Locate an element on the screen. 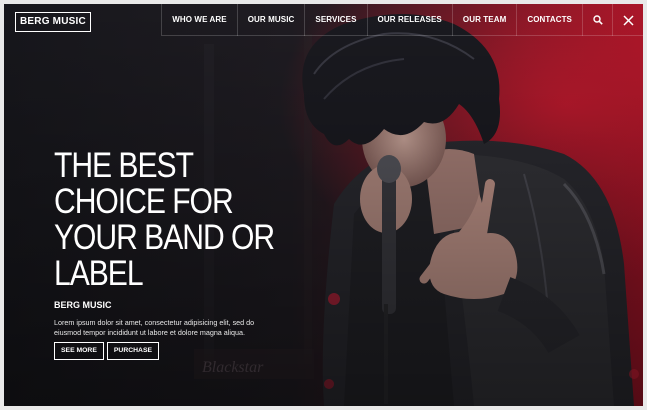 The width and height of the screenshot is (647, 410). see-more-button: SEE MORE is located at coordinates (79, 351).